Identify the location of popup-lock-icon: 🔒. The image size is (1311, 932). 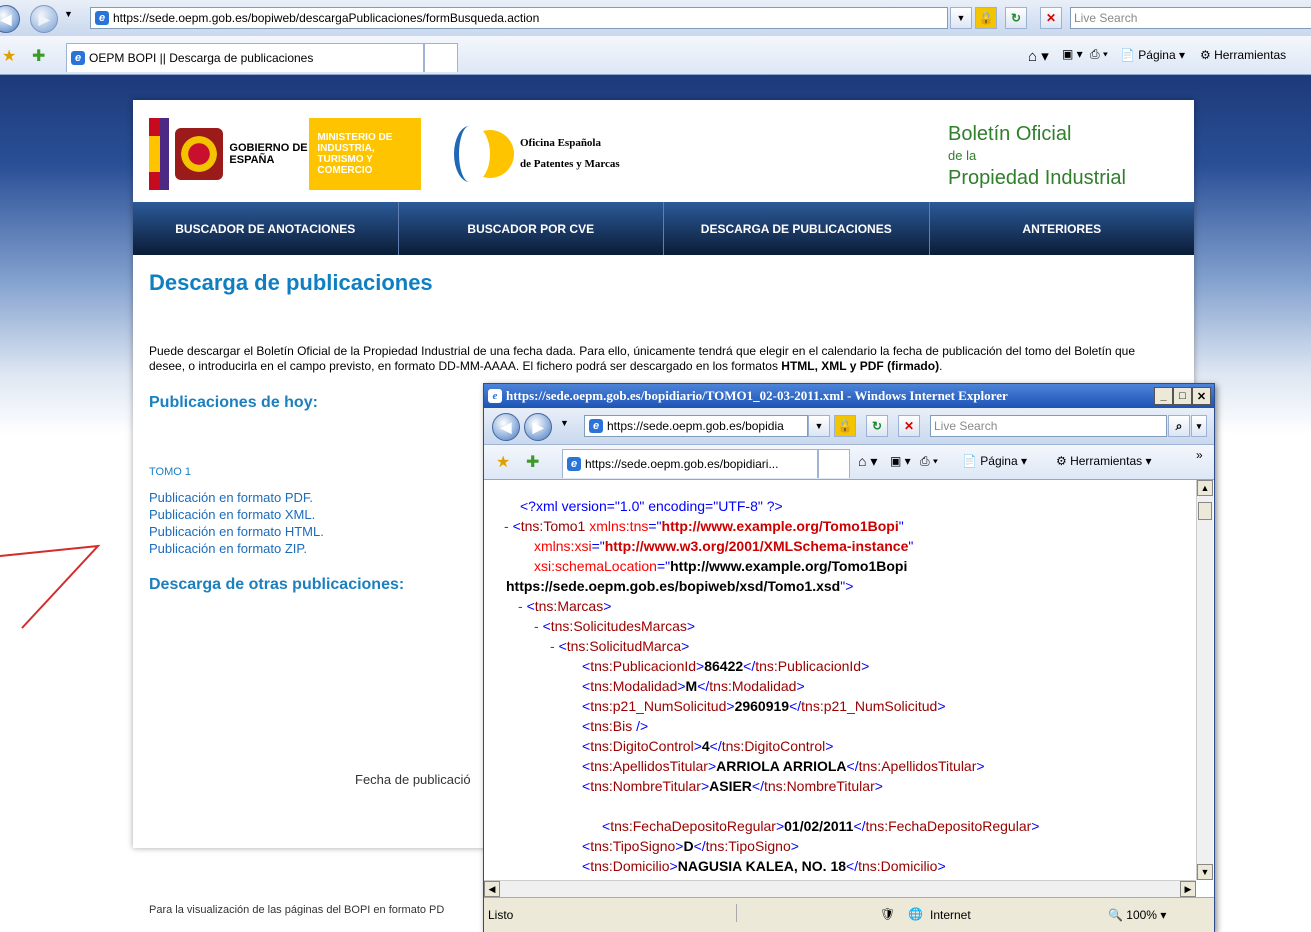
(845, 426).